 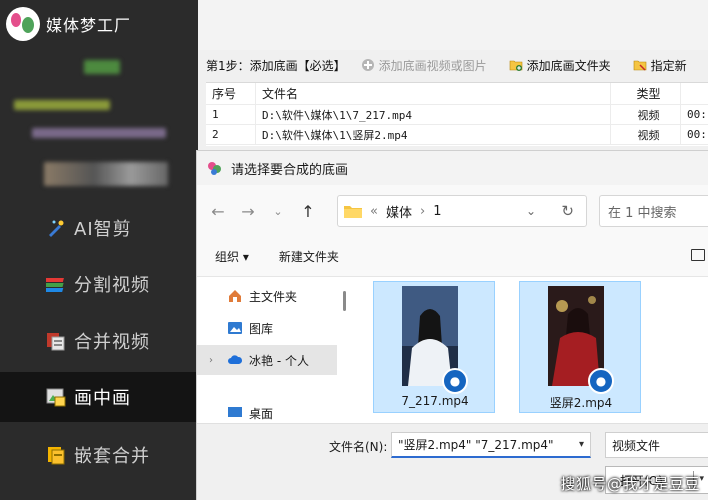 What do you see at coordinates (630, 484) in the screenshot?
I see `watermark: 搜狐号@我才是豆豆` at bounding box center [630, 484].